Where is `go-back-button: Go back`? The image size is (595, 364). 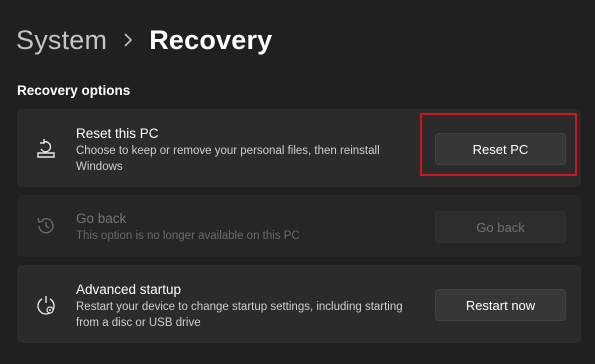 go-back-button: Go back is located at coordinates (500, 227).